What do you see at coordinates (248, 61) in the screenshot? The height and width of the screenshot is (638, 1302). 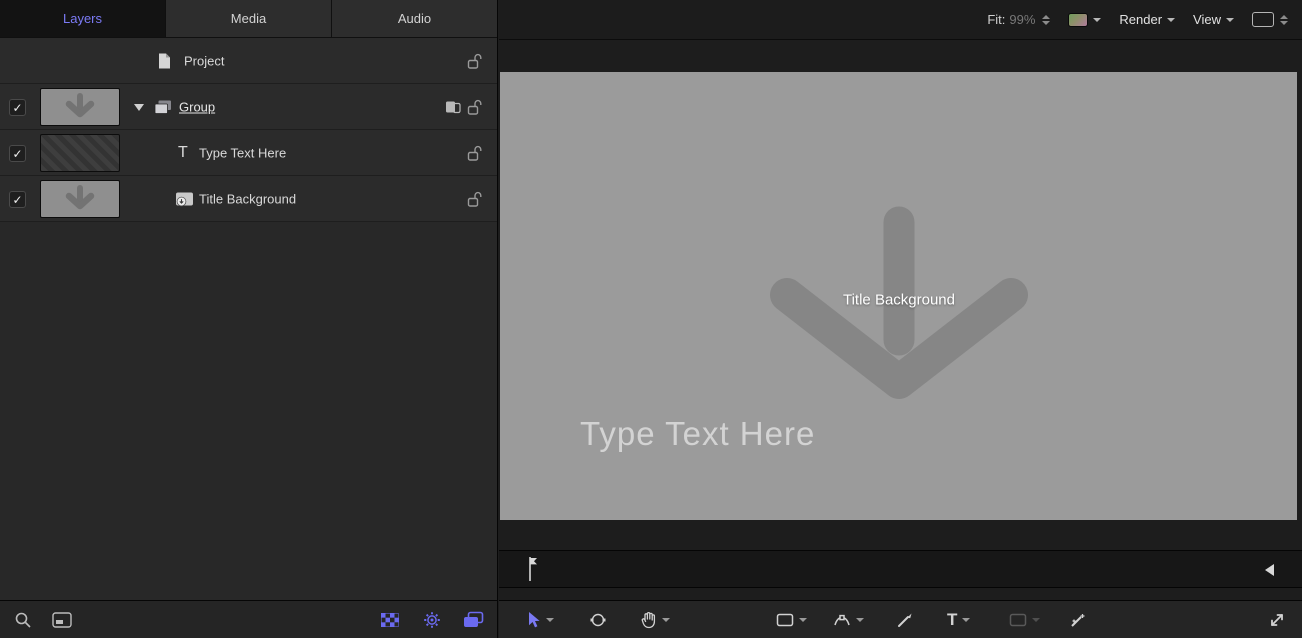 I see `project-row: Project` at bounding box center [248, 61].